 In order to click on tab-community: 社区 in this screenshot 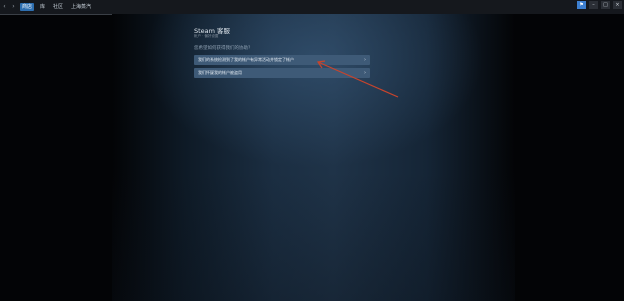, I will do `click(58, 7)`.